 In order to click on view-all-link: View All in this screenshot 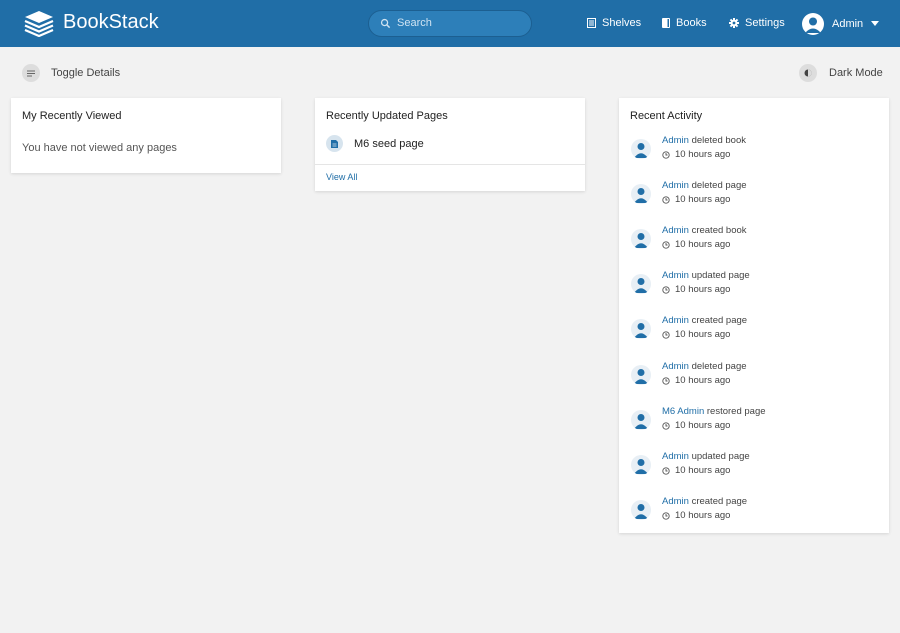, I will do `click(341, 177)`.